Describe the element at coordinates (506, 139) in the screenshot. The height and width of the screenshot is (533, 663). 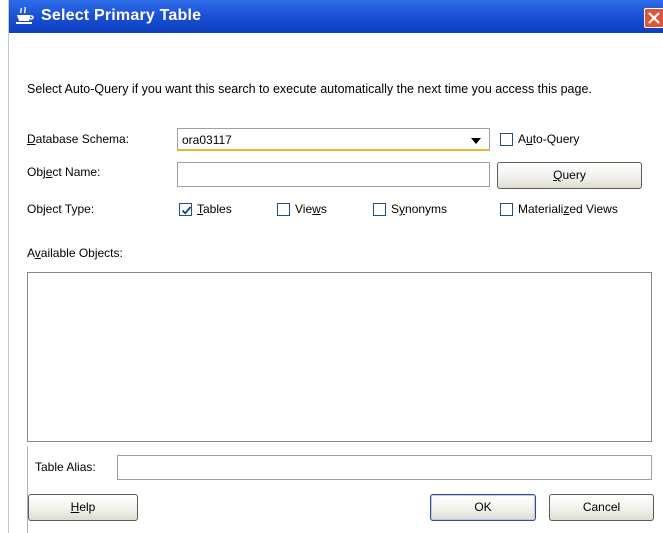
I see `auto-query-checkbox` at that location.